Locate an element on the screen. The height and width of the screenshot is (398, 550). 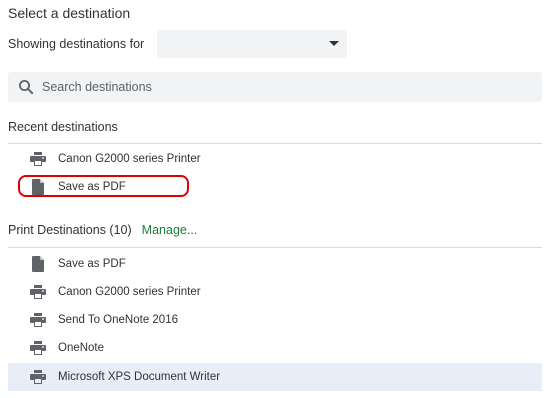
destination-item-canon: Canon G2000 series Printer is located at coordinates (275, 292).